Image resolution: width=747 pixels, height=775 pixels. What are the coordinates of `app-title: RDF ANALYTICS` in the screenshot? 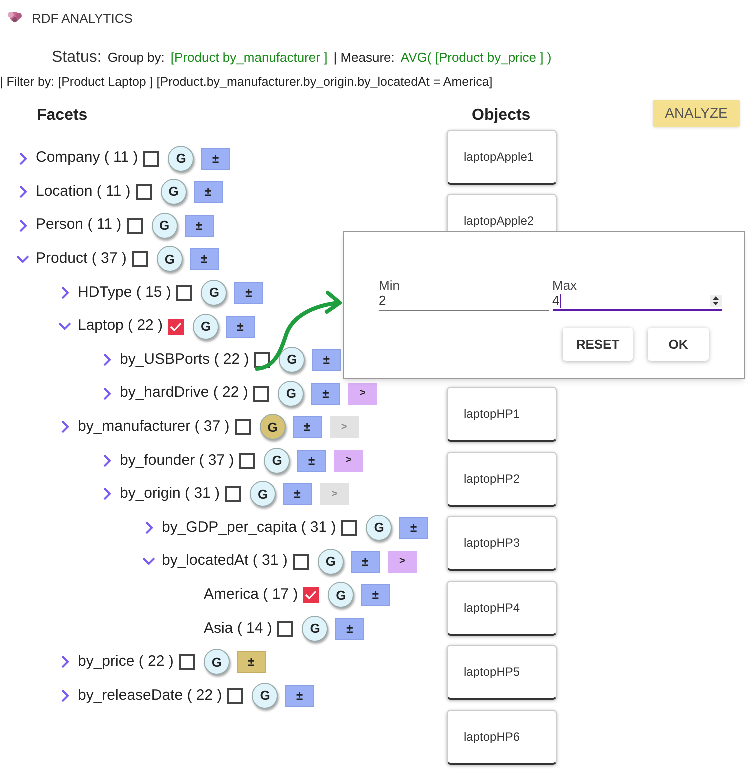 It's located at (82, 19).